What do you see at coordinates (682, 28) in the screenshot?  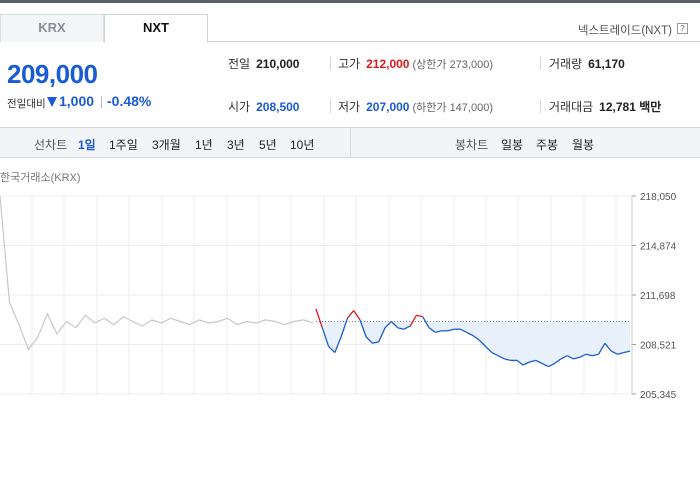 I see `help-icon: ?` at bounding box center [682, 28].